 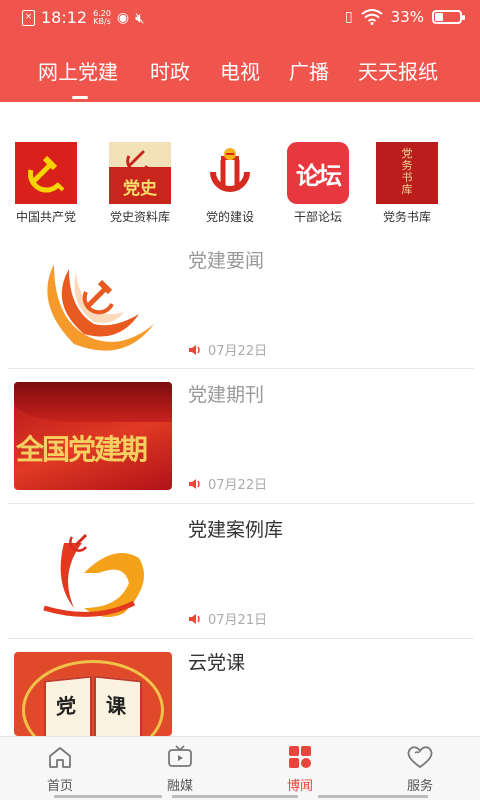 I want to click on sim-card-icon: ×, so click(x=28, y=17).